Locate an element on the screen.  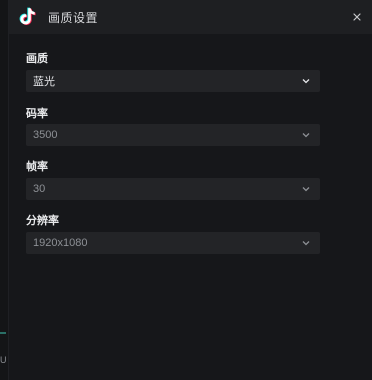
bitrate-select-value: 3500 is located at coordinates (45, 135).